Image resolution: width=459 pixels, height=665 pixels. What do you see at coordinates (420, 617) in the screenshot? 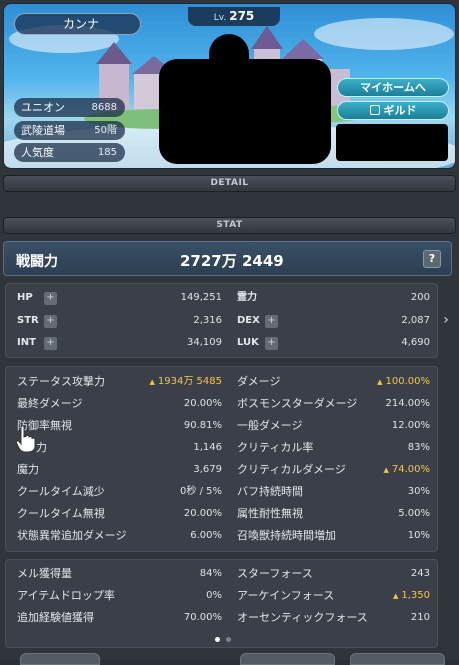
I see `stat-value: 210` at bounding box center [420, 617].